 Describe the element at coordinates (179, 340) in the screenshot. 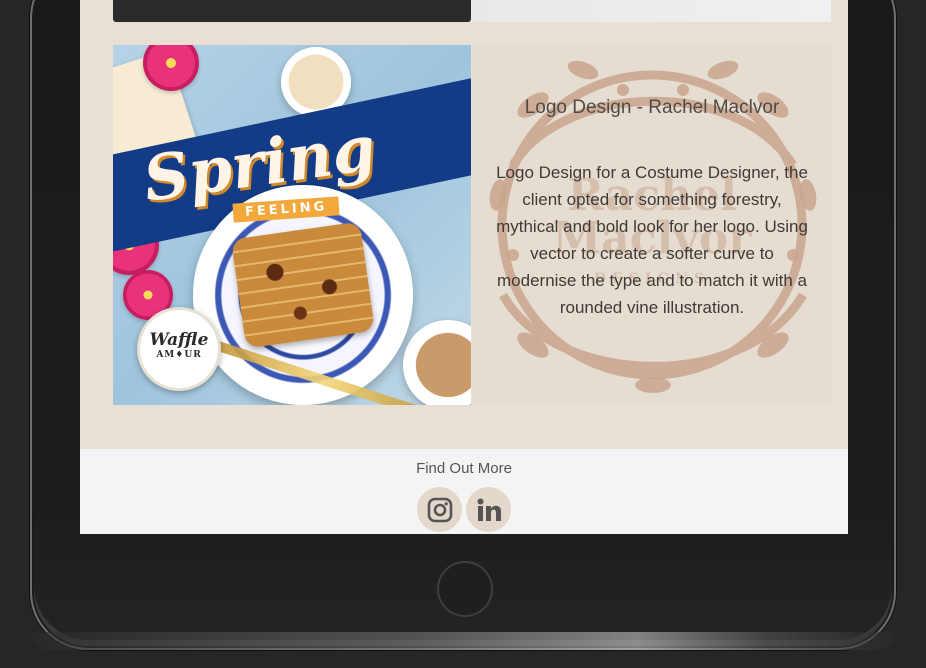

I see `logo-word-waffle: Waffle` at that location.